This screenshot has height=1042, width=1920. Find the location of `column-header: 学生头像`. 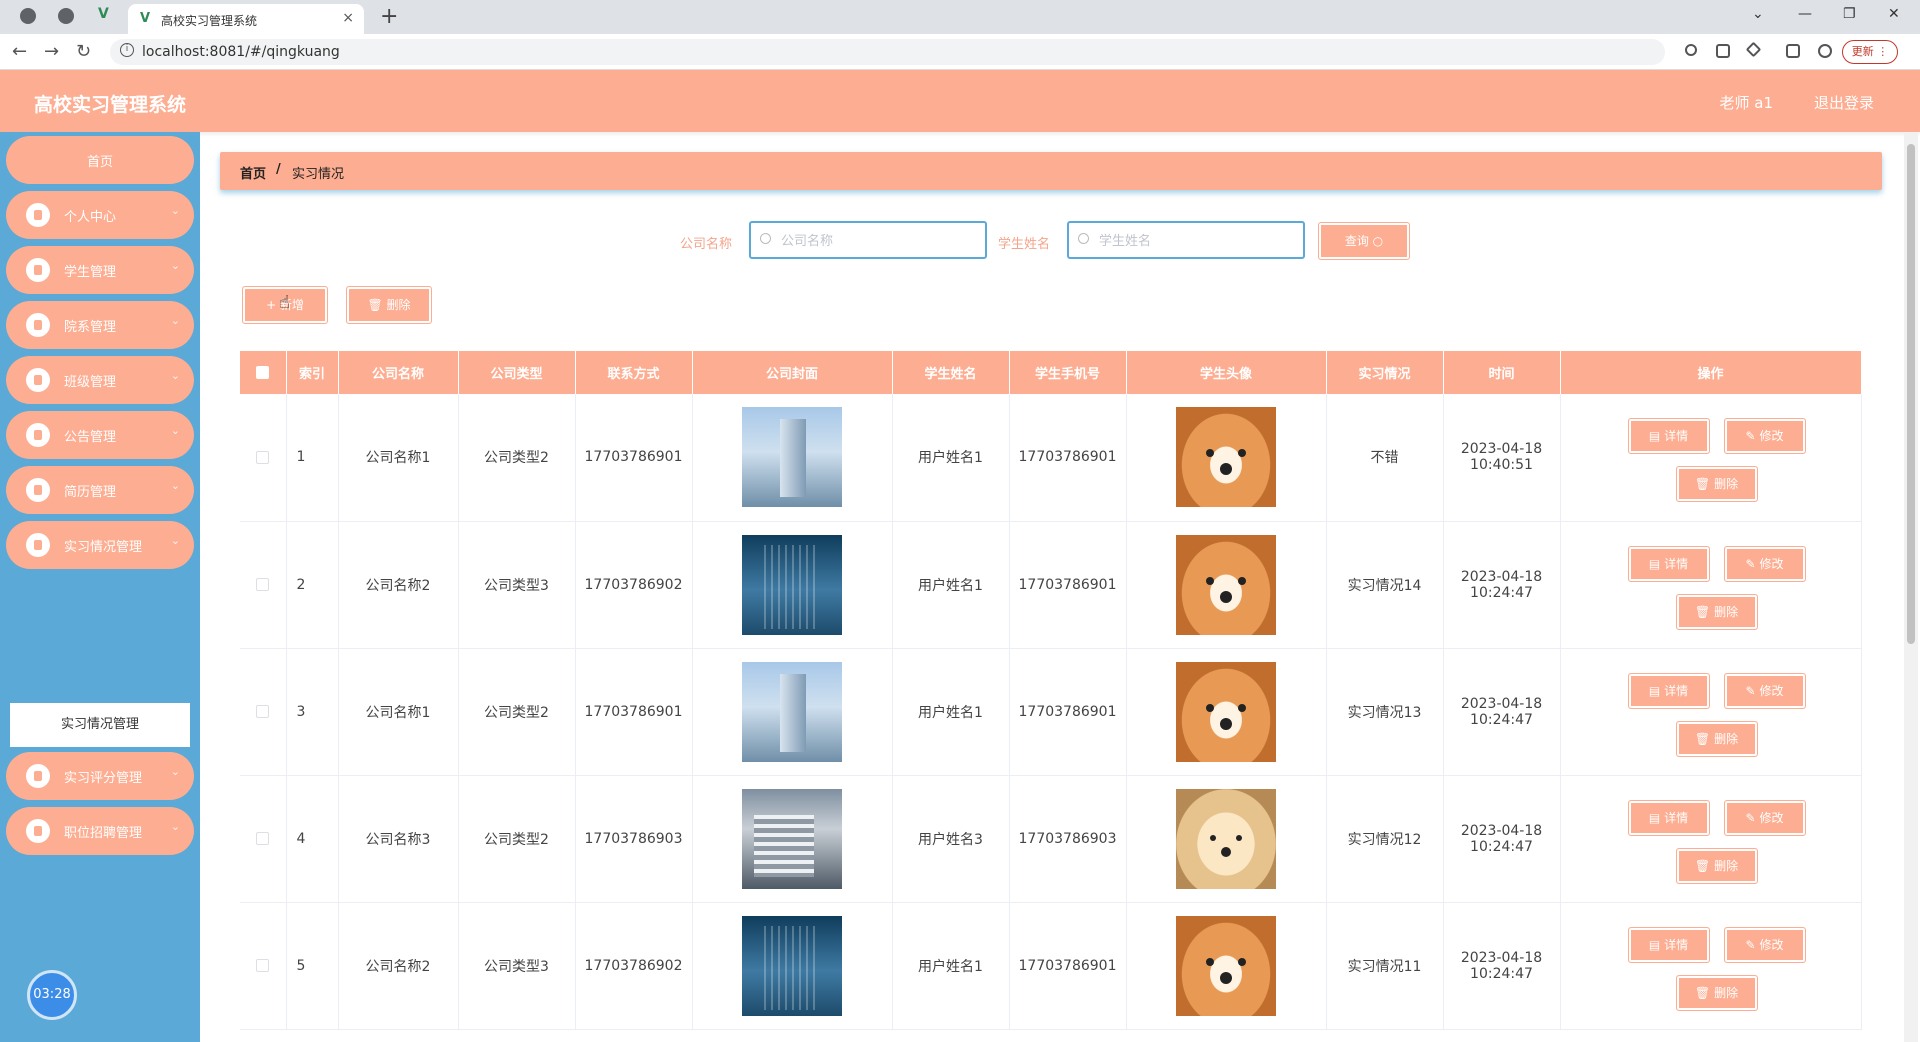

column-header: 学生头像 is located at coordinates (1226, 372).